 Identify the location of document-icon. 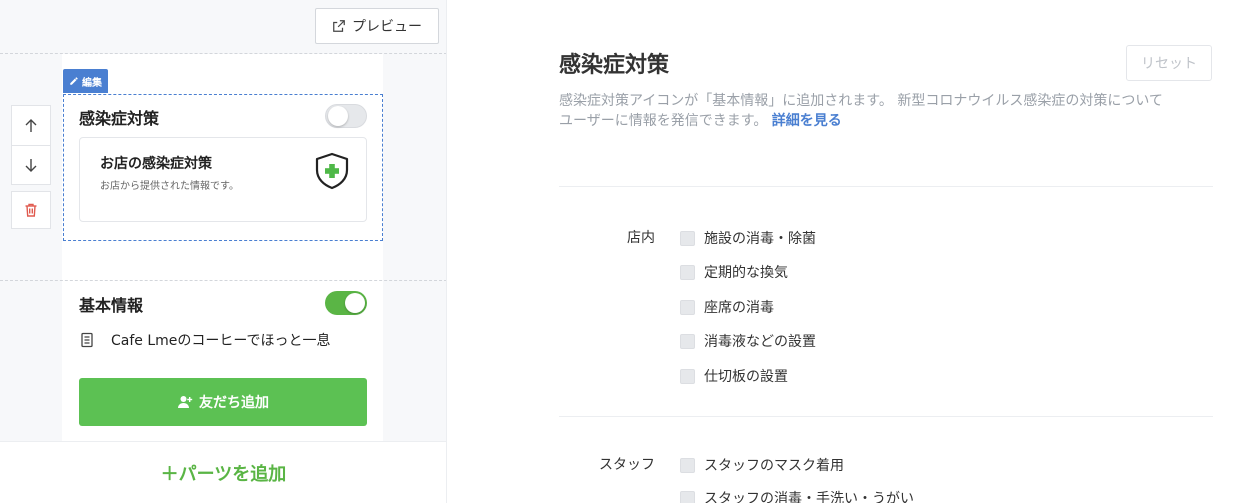
(87, 340).